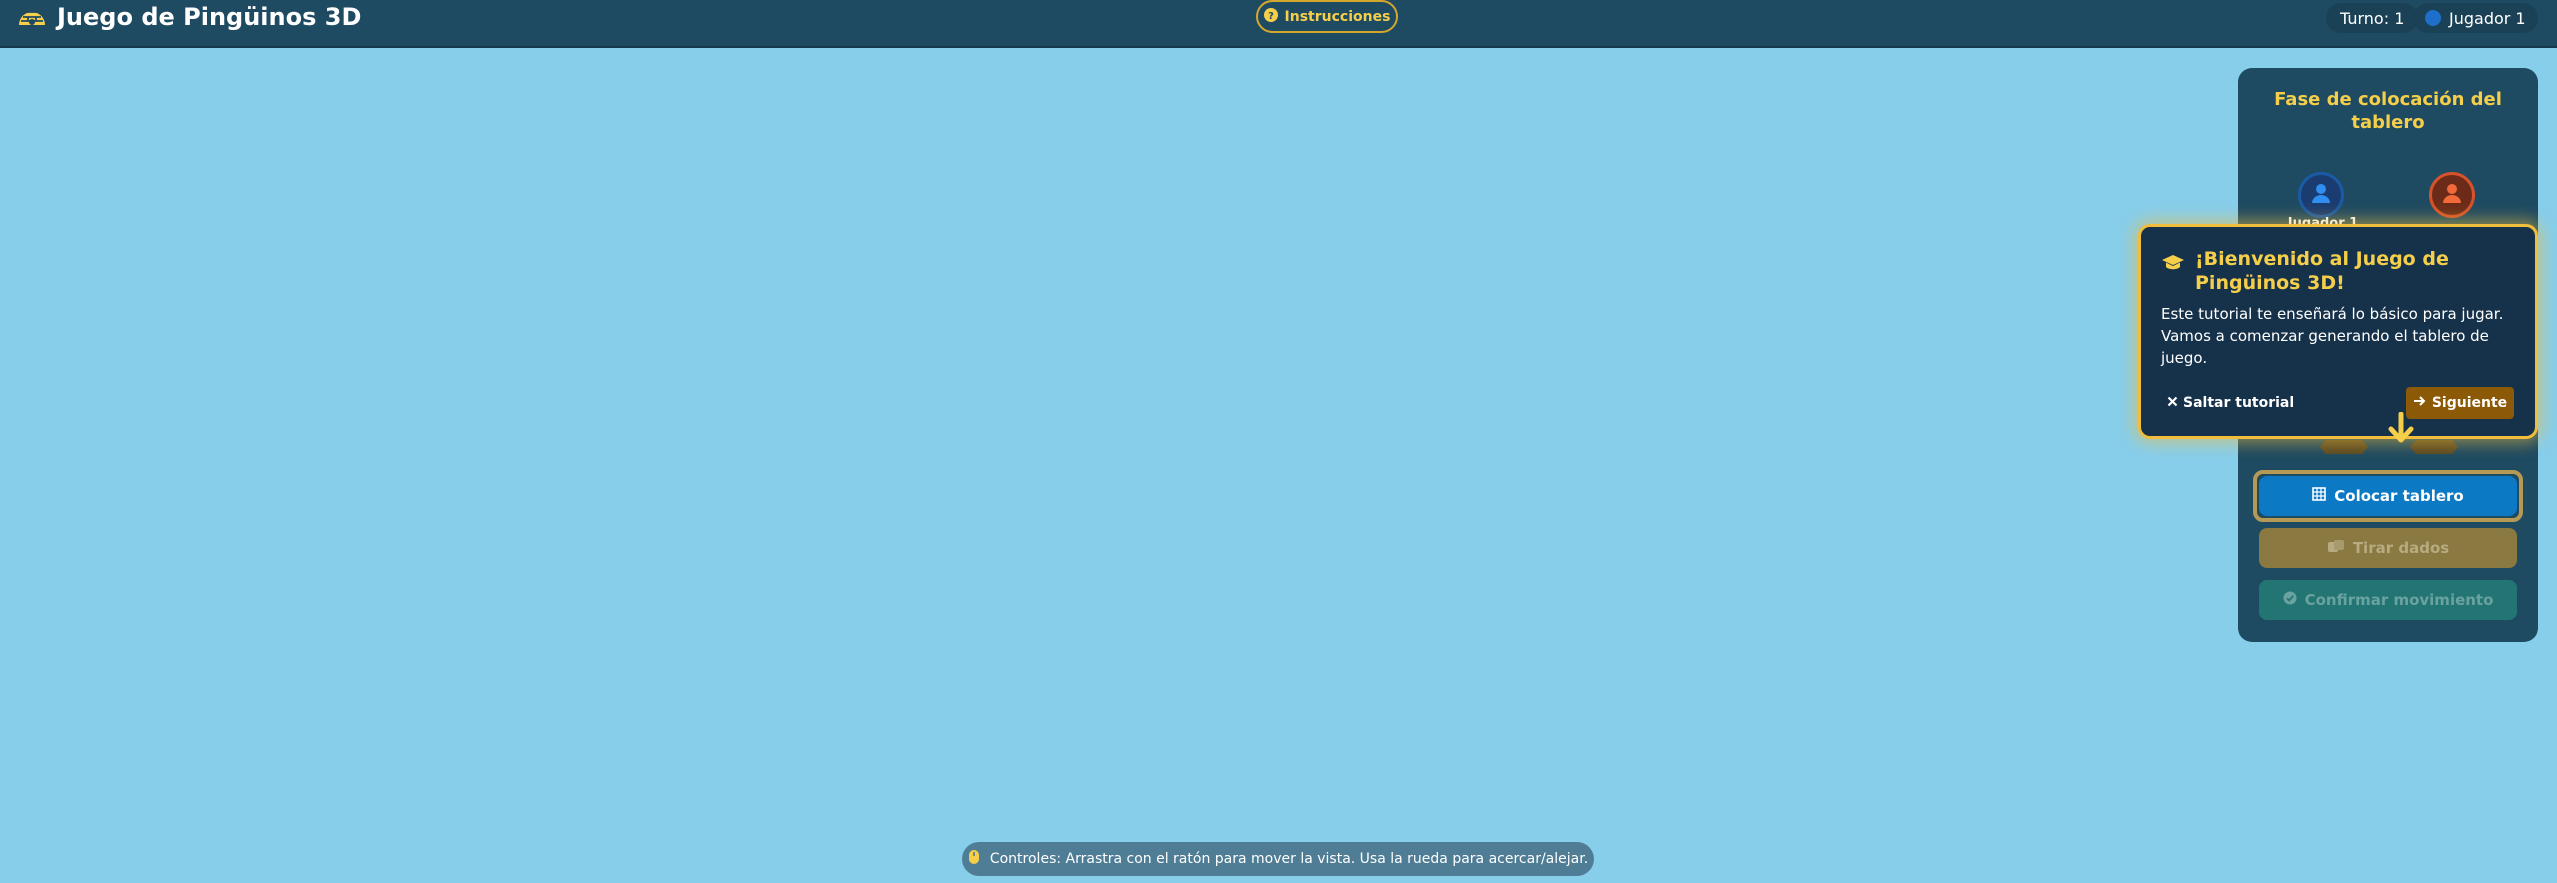 The width and height of the screenshot is (2557, 883). I want to click on brand: Juego de Pingüinos 3D, so click(189, 17).